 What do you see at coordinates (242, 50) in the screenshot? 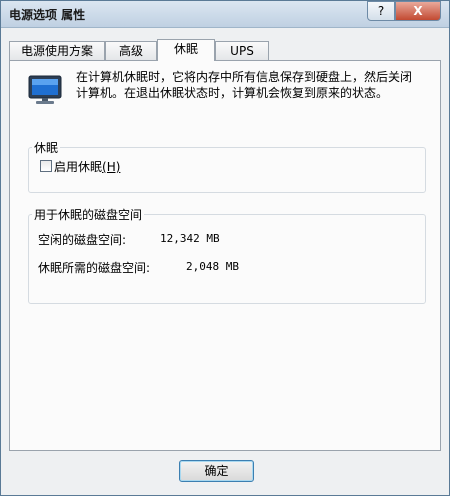
I see `tab-ups: UPS` at bounding box center [242, 50].